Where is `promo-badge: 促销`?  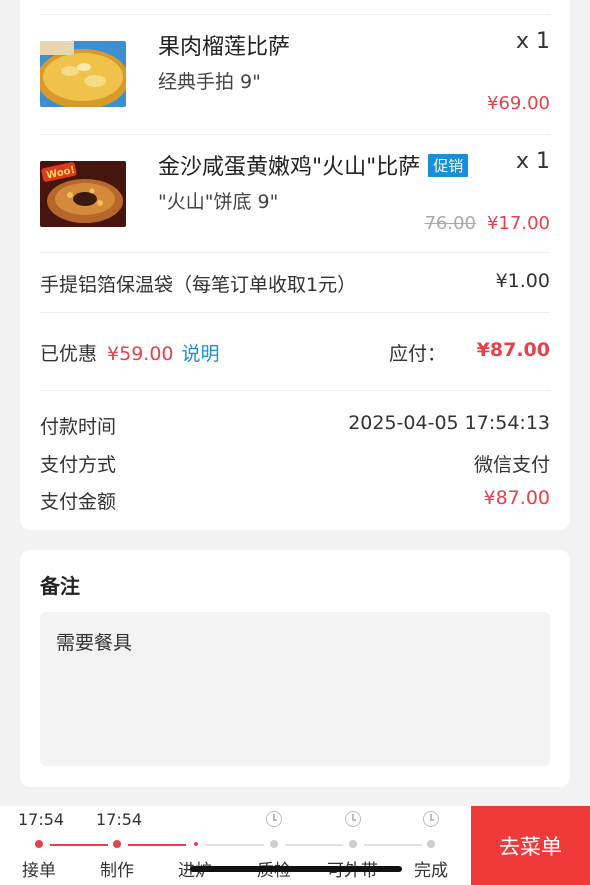 promo-badge: 促销 is located at coordinates (448, 165).